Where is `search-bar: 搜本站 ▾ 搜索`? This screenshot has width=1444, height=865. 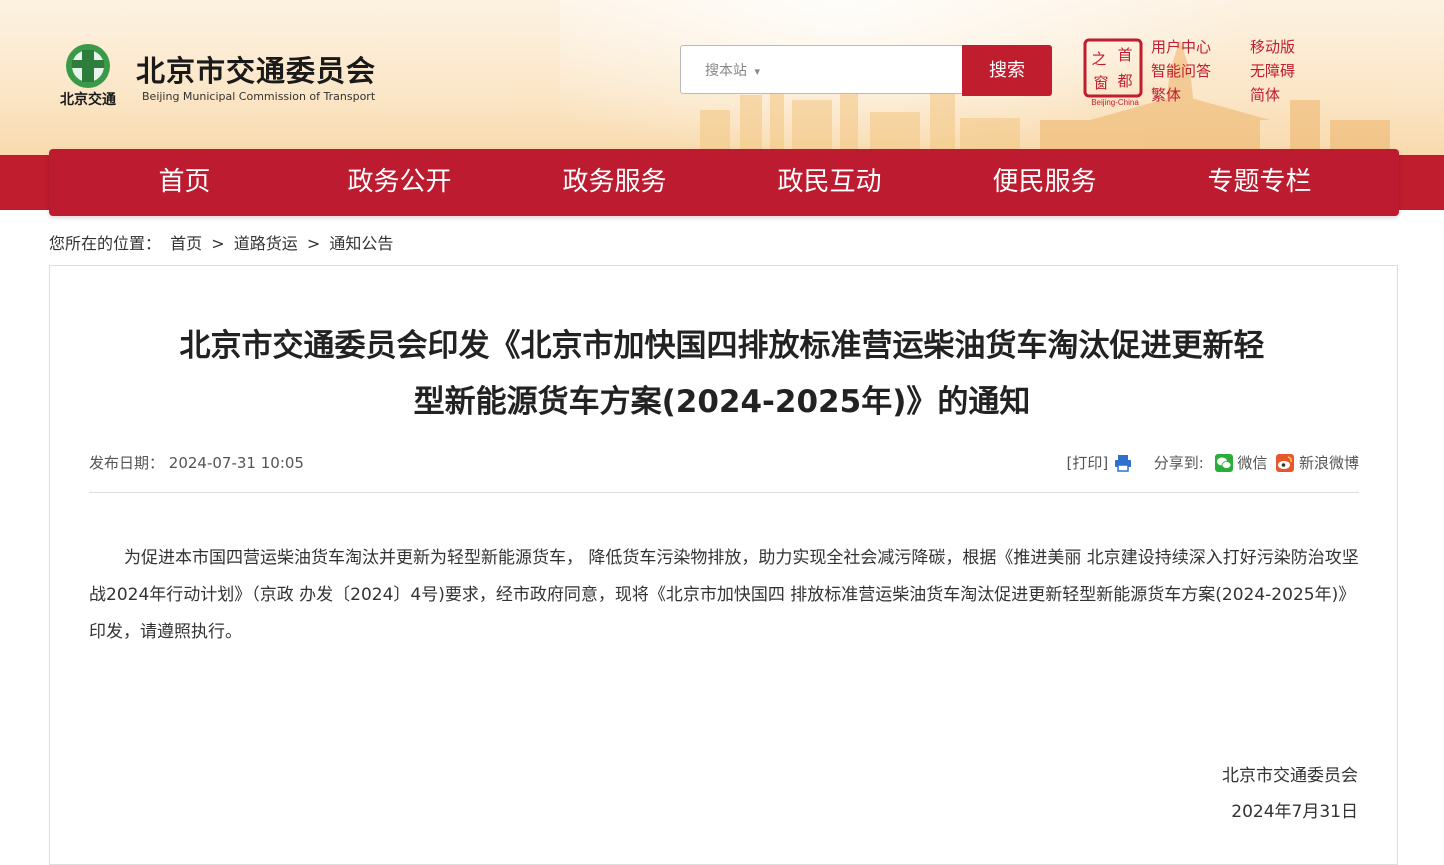 search-bar: 搜本站 ▾ 搜索 is located at coordinates (866, 70).